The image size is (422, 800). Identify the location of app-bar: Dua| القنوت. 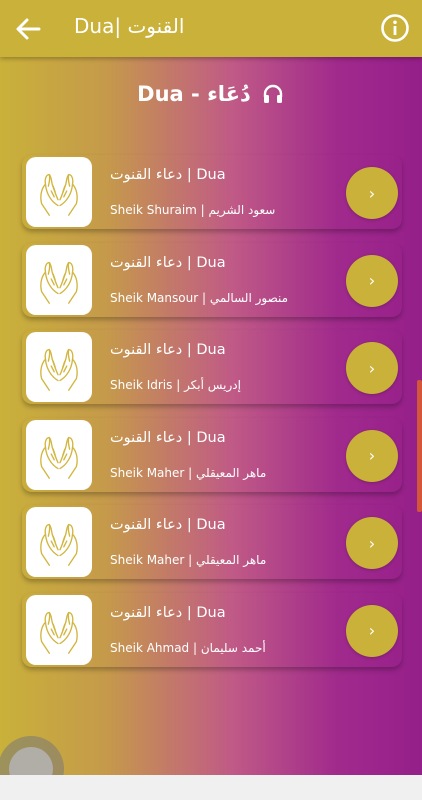
(211, 28).